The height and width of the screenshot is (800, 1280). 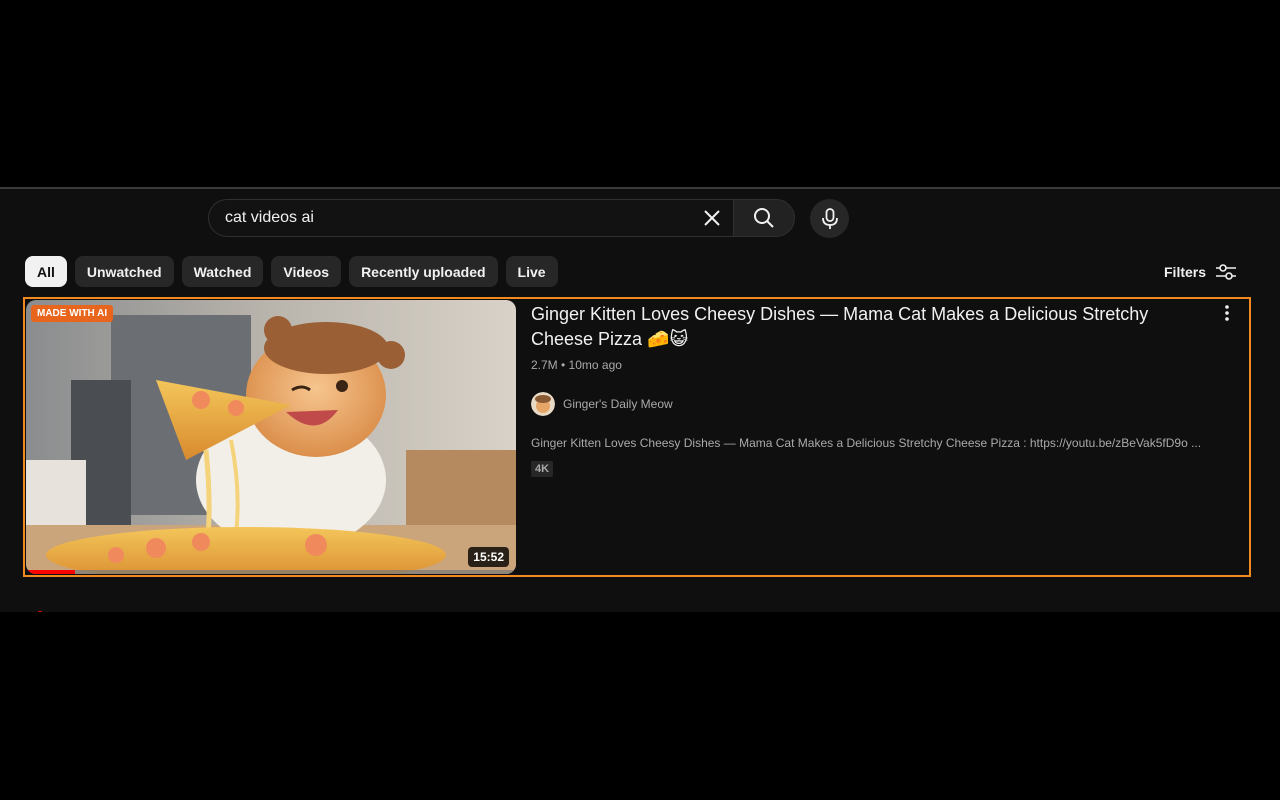 I want to click on chip-watched: Watched, so click(x=222, y=271).